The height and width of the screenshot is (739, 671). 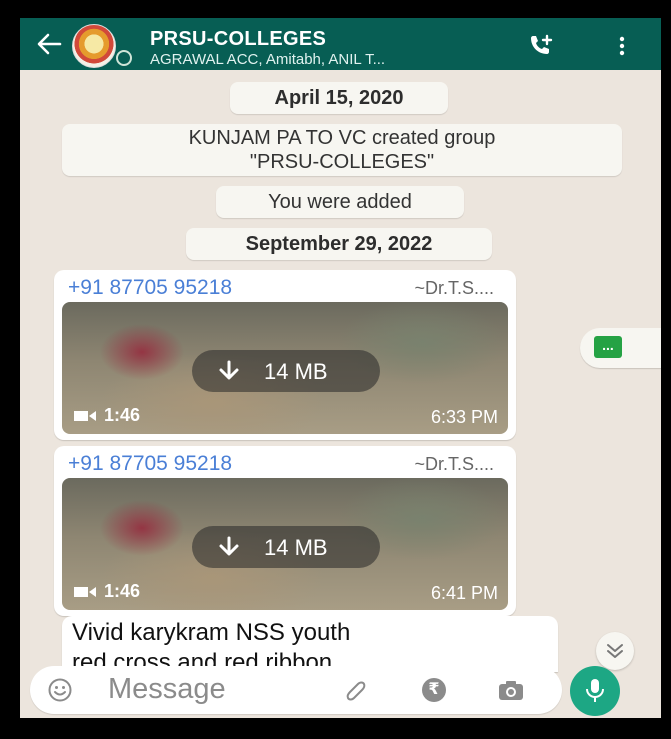 I want to click on group-created-line1: KUNJAM PA TO VC created group, so click(x=342, y=138).